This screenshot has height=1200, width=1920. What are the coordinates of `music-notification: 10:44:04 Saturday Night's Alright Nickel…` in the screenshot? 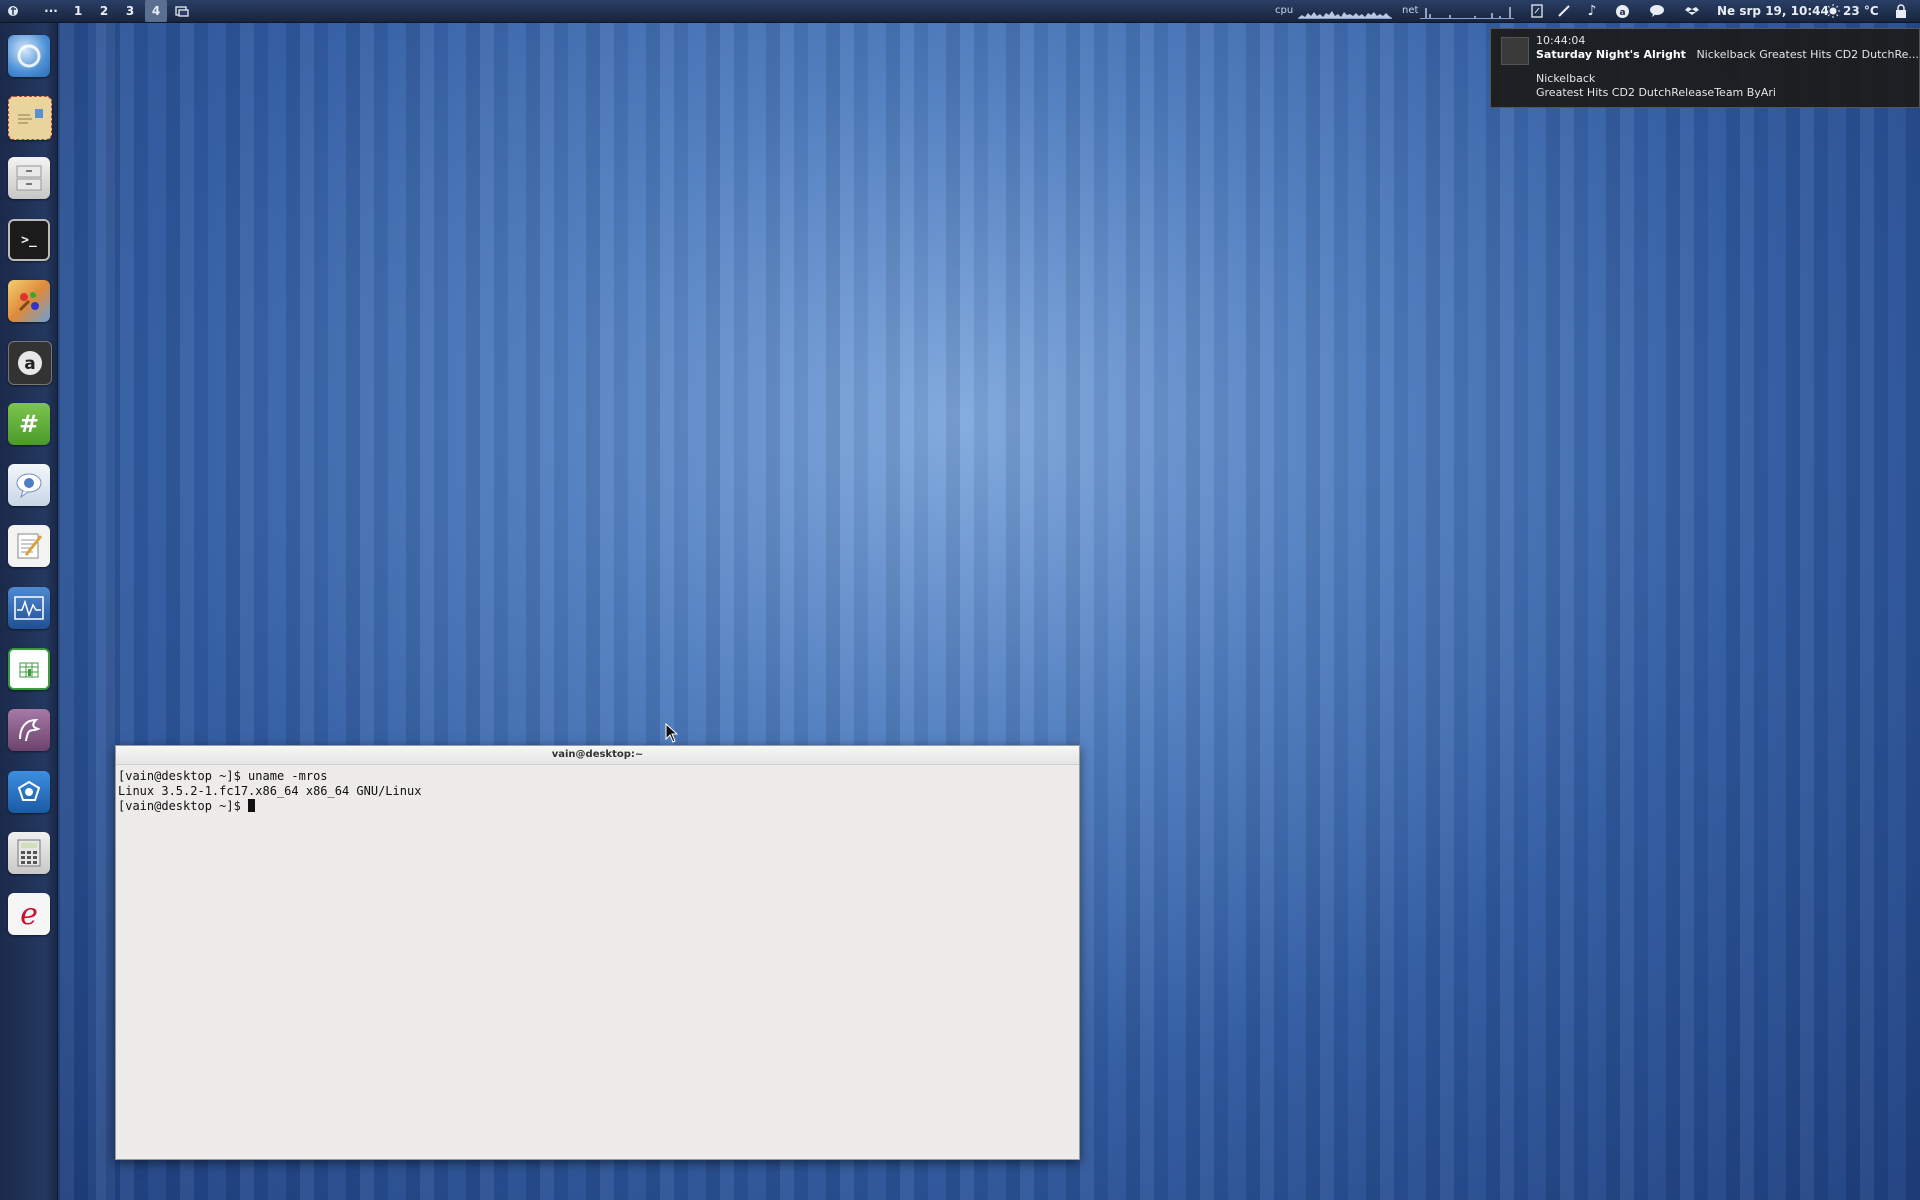 It's located at (1705, 68).